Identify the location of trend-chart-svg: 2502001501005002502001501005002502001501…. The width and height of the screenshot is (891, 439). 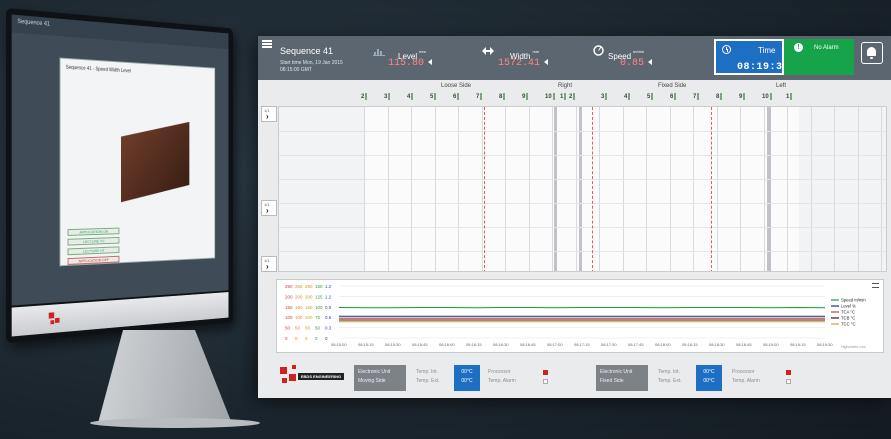
(575, 316).